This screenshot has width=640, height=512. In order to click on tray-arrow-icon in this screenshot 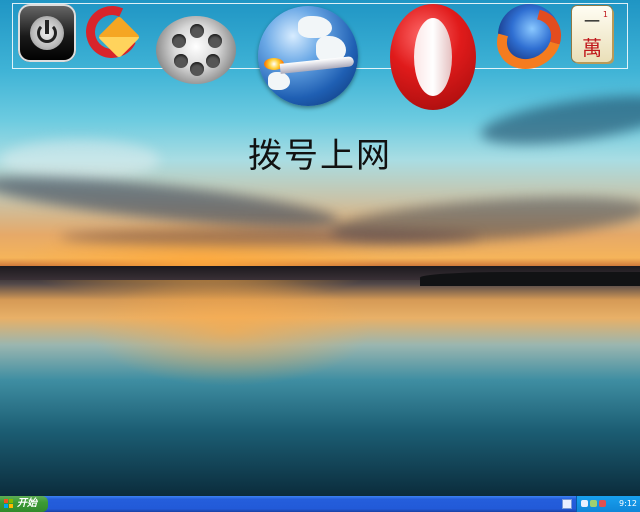, I will do `click(584, 503)`.